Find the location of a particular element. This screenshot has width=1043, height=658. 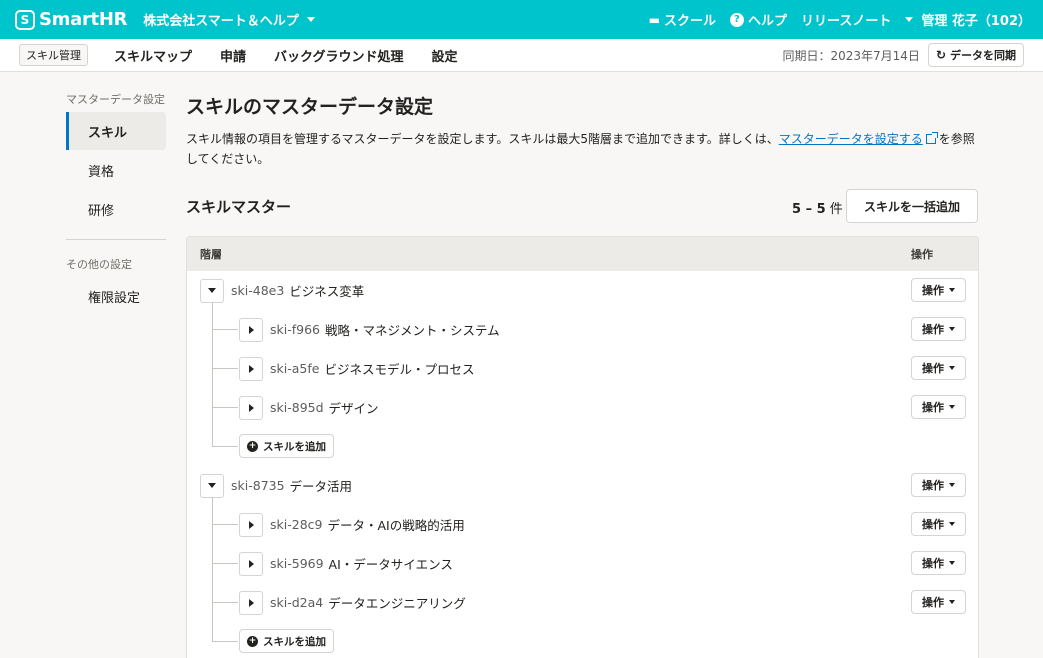

page-title: スキルのマスターデータ設定 is located at coordinates (310, 107).